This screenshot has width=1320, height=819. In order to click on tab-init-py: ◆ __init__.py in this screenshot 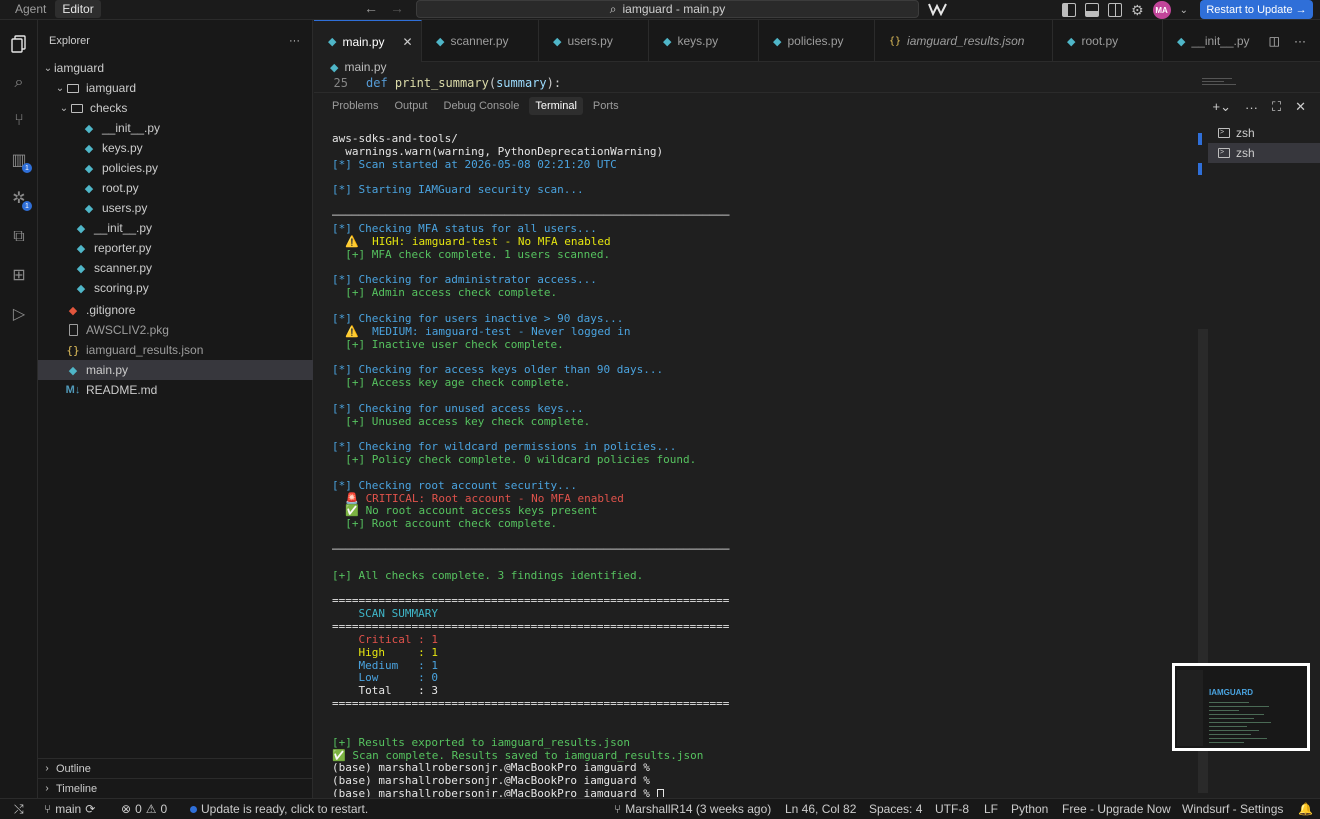, I will do `click(1213, 41)`.